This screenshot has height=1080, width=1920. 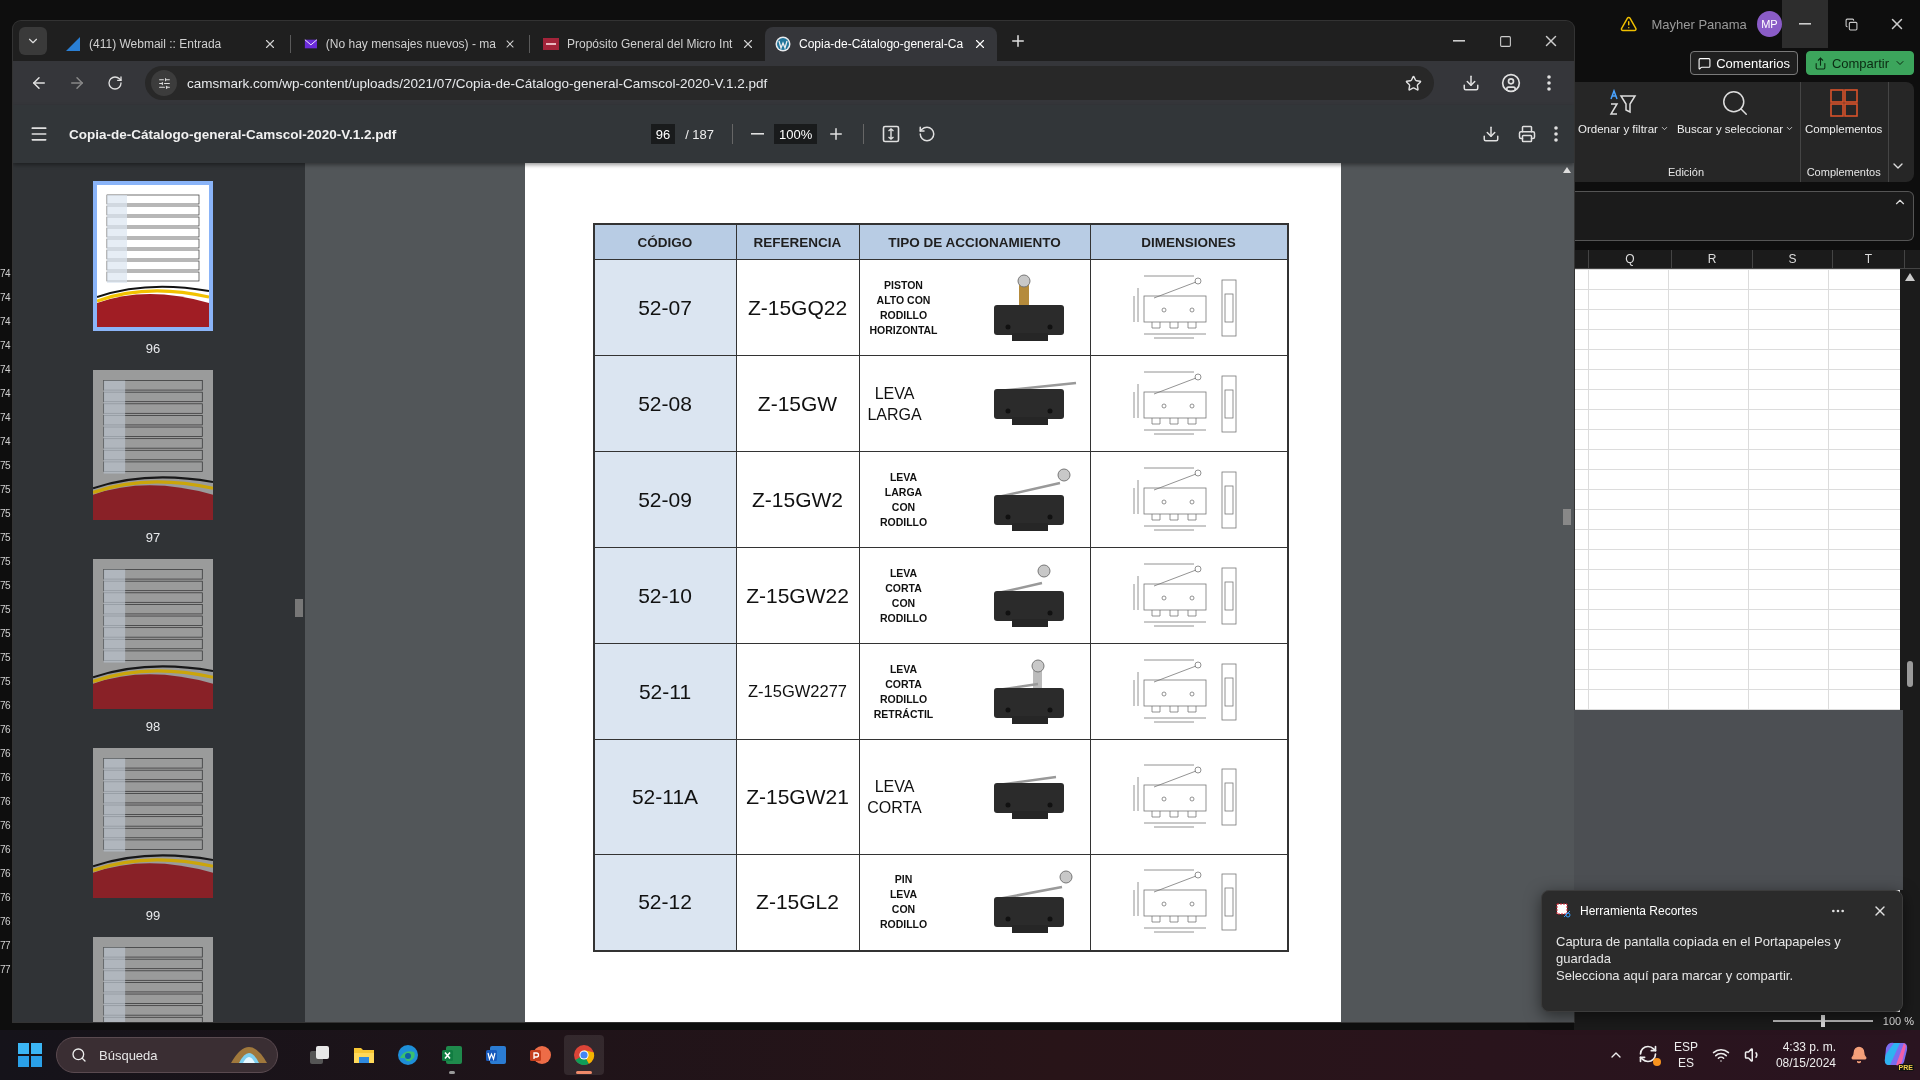 I want to click on column-header: DIMENSIONES, so click(x=1189, y=242).